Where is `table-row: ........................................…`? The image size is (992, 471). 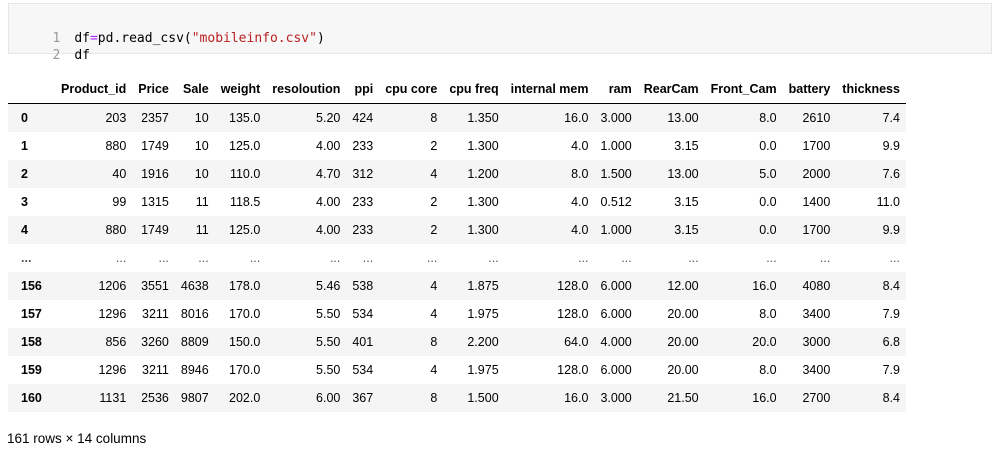
table-row: ........................................… is located at coordinates (457, 258).